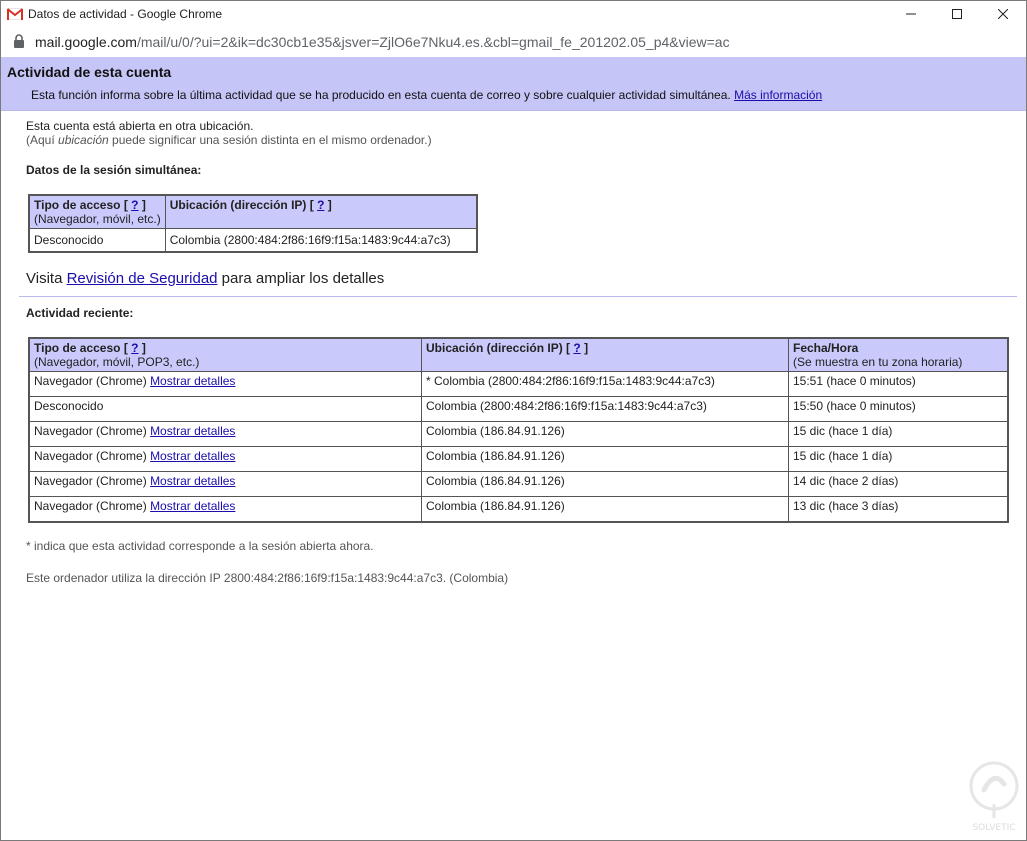 This screenshot has width=1027, height=841. I want to click on cell-datetime: 15:51 (hace 0 minutos), so click(898, 384).